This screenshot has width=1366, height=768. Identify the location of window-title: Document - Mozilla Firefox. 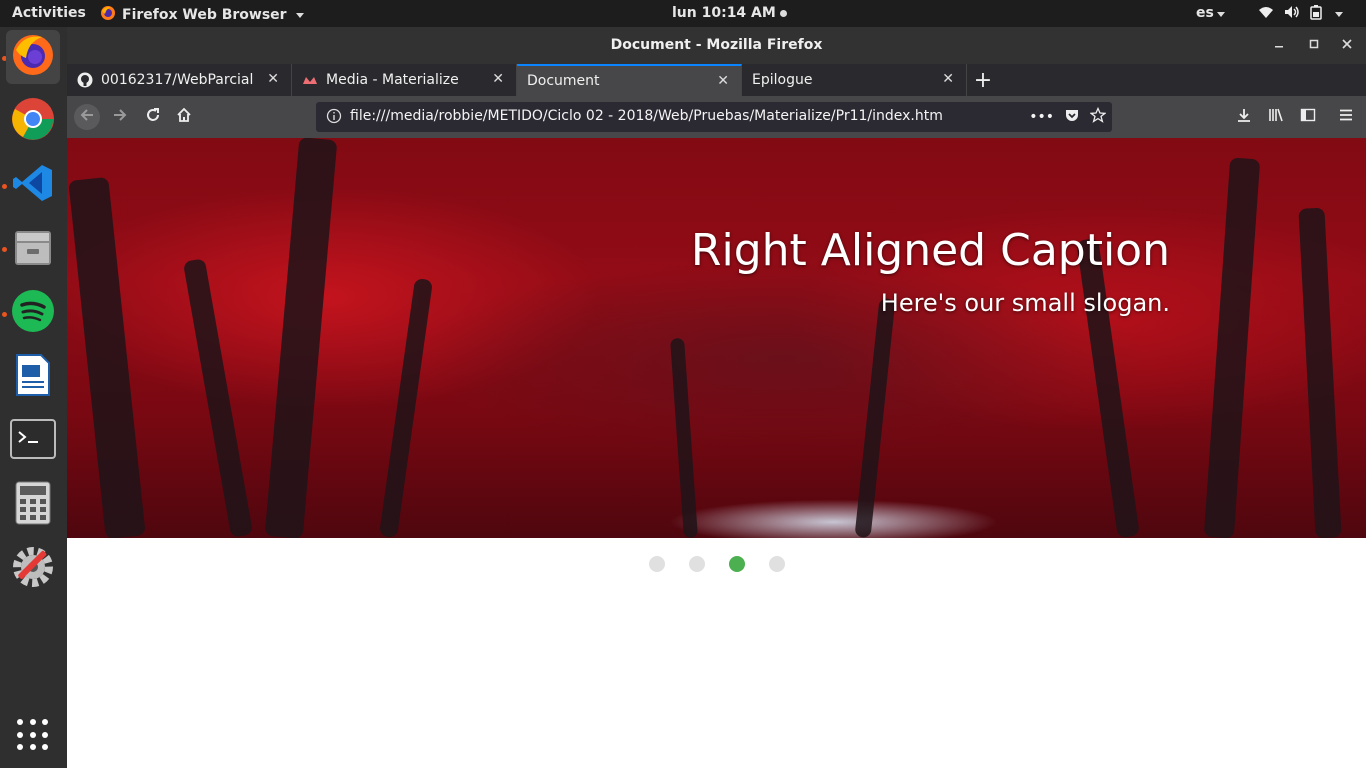
(716, 45).